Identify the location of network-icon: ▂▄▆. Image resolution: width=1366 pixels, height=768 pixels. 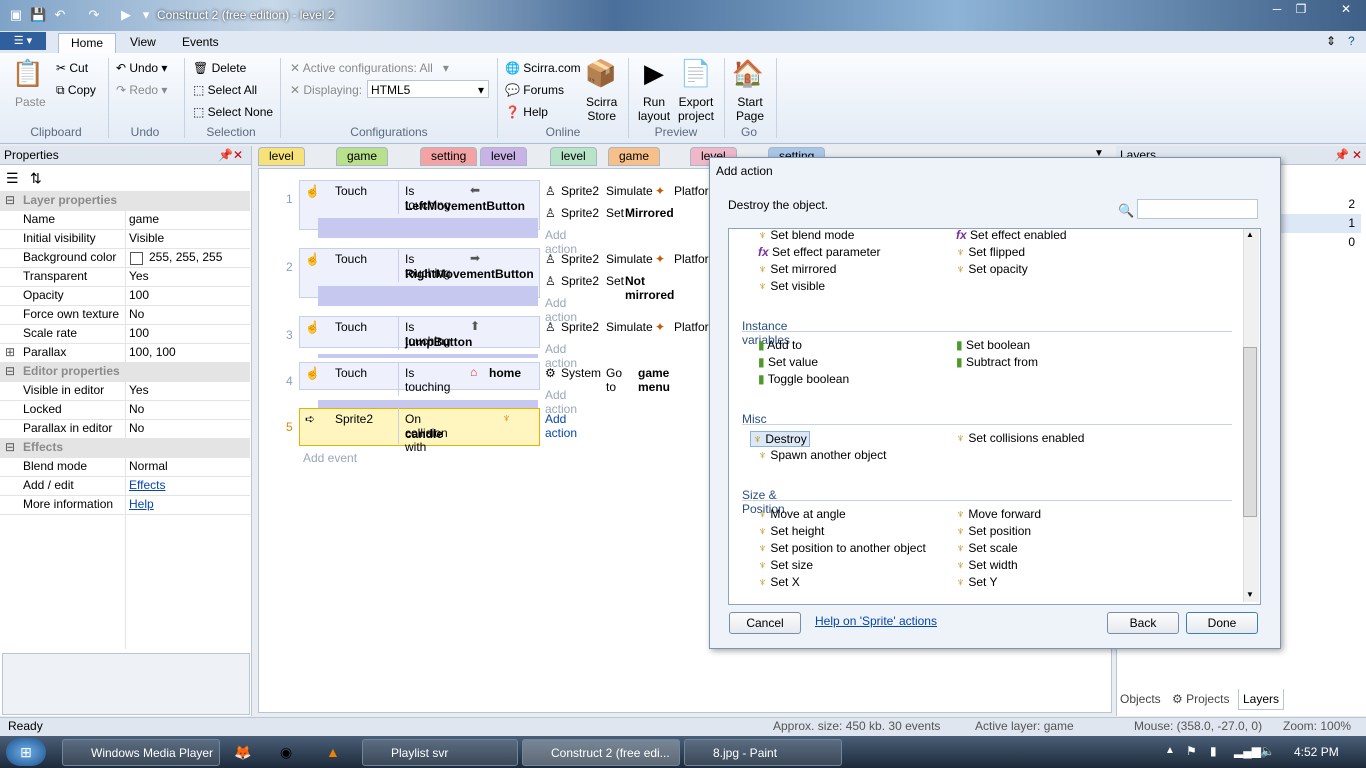
(1247, 751).